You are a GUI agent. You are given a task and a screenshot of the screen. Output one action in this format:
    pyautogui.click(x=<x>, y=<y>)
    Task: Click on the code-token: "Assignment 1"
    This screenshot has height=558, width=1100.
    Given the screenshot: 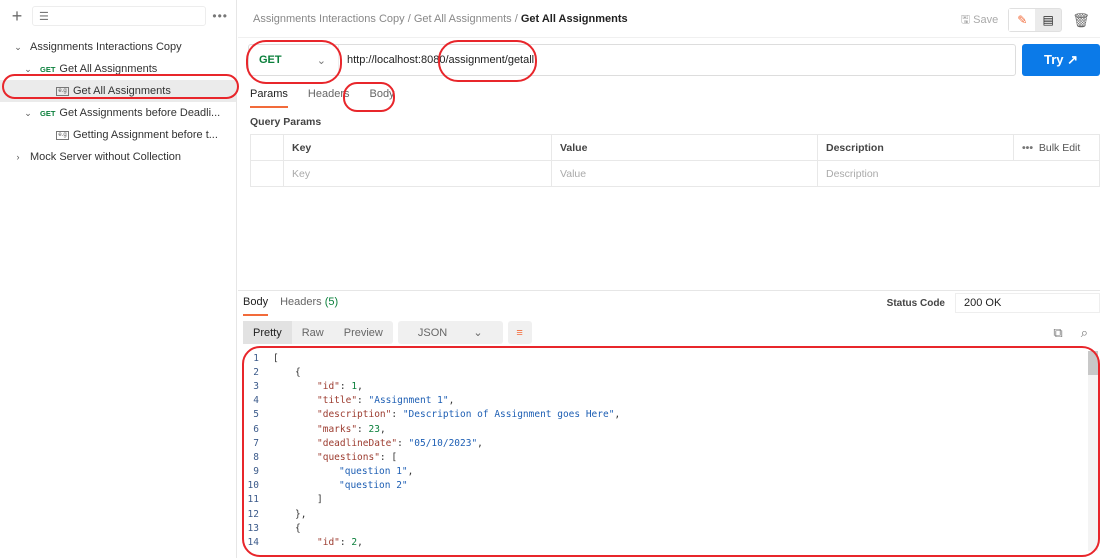 What is the action you would take?
    pyautogui.click(x=408, y=401)
    